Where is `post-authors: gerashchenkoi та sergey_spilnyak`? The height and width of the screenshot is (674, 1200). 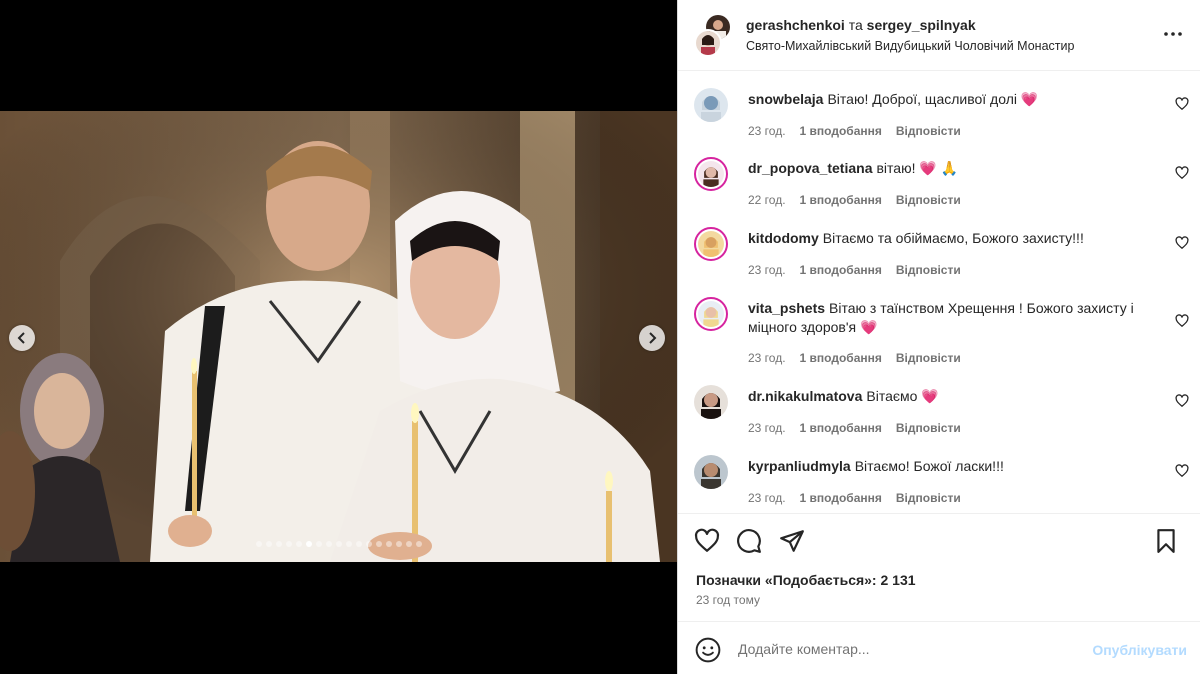 post-authors: gerashchenkoi та sergey_spilnyak is located at coordinates (910, 25).